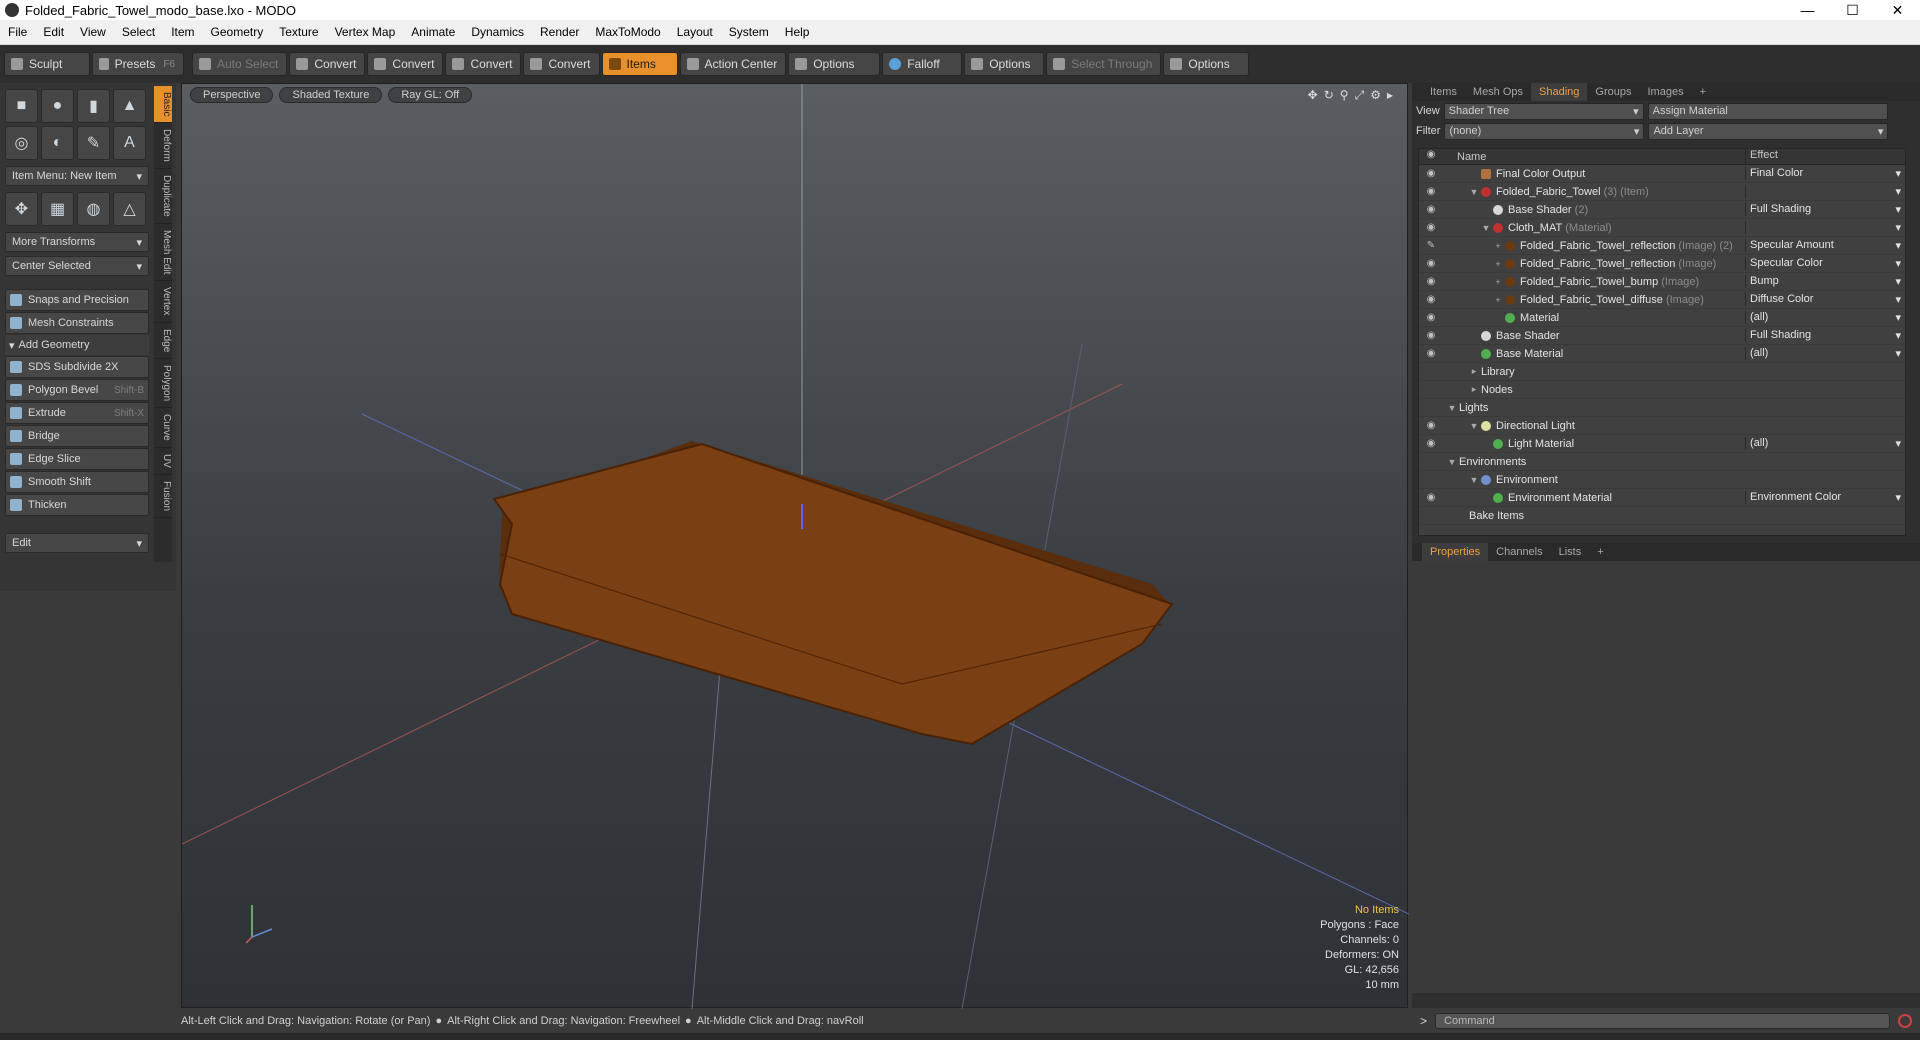 This screenshot has height=1040, width=1920. I want to click on menu-vertex-map: Vertex Map, so click(365, 32).